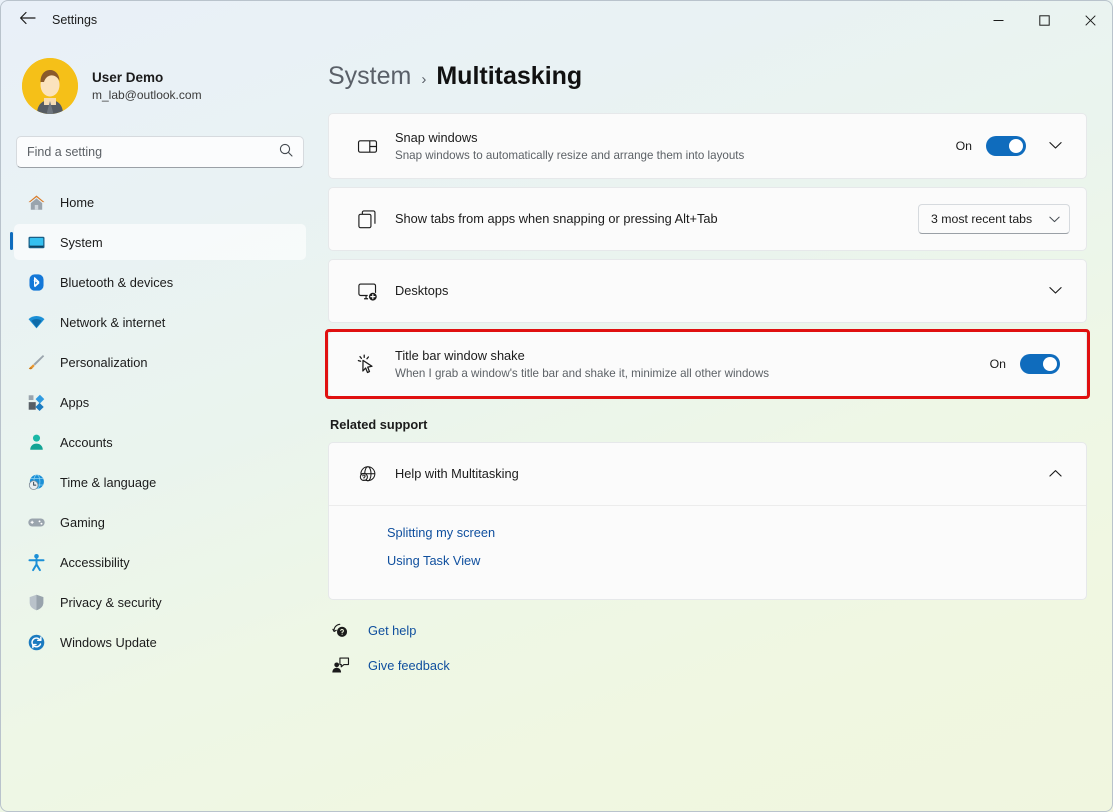 This screenshot has width=1113, height=812. I want to click on related-support-heading: Related support, so click(379, 424).